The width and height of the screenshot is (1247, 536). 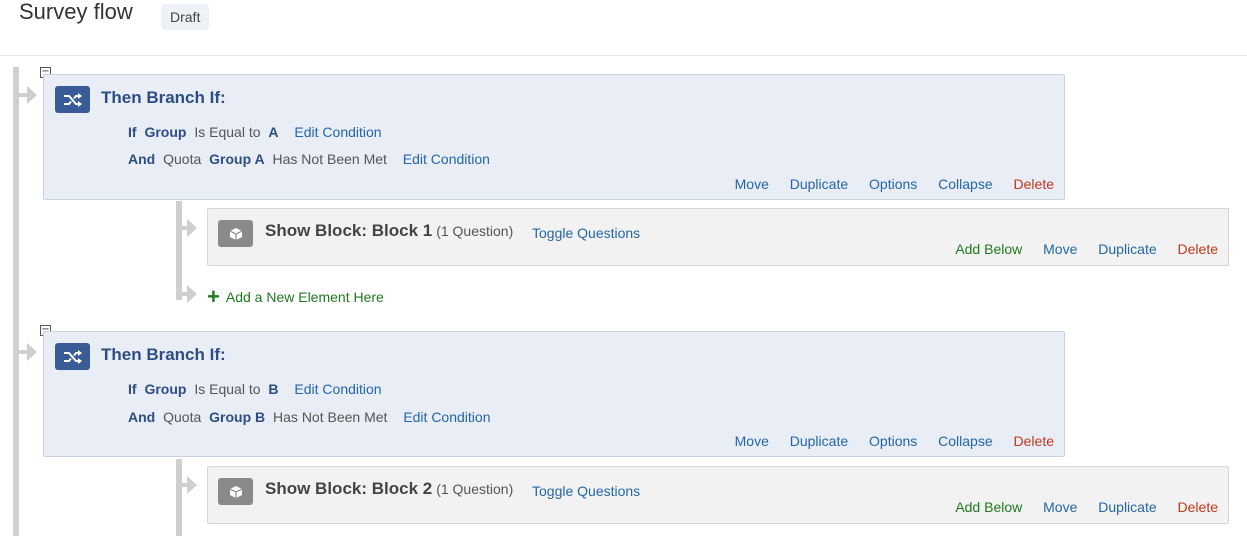 What do you see at coordinates (273, 389) in the screenshot?
I see `condition-value: B` at bounding box center [273, 389].